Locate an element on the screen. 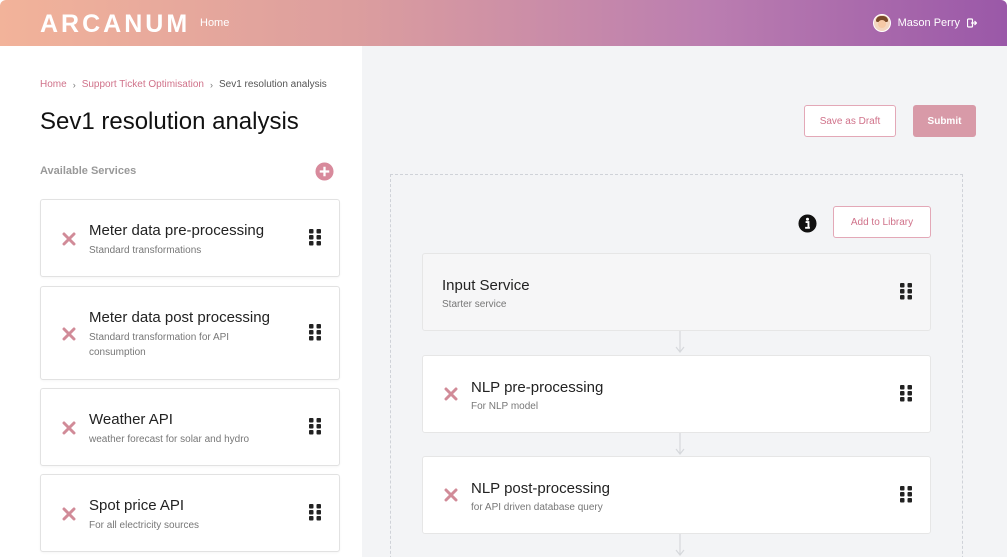 The height and width of the screenshot is (557, 1007). app-logo: ARCANUM is located at coordinates (115, 24).